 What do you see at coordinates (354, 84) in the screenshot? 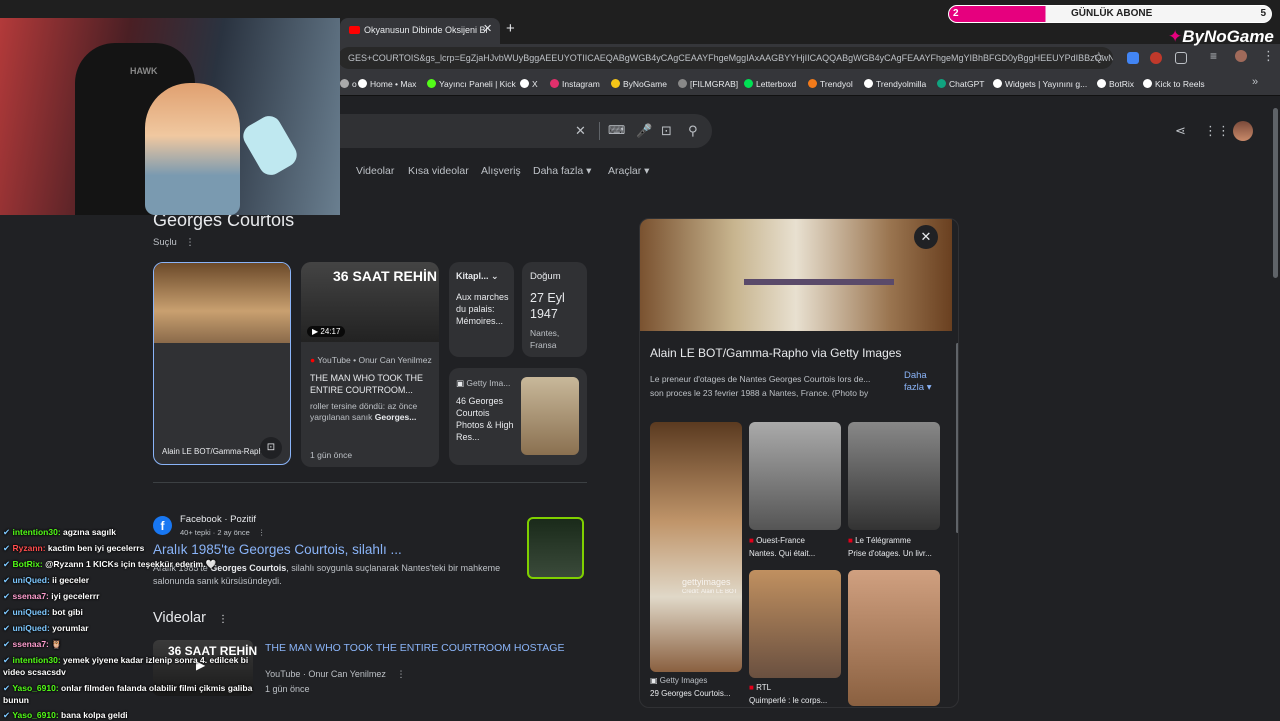
I see `bookmark-label: o` at bounding box center [354, 84].